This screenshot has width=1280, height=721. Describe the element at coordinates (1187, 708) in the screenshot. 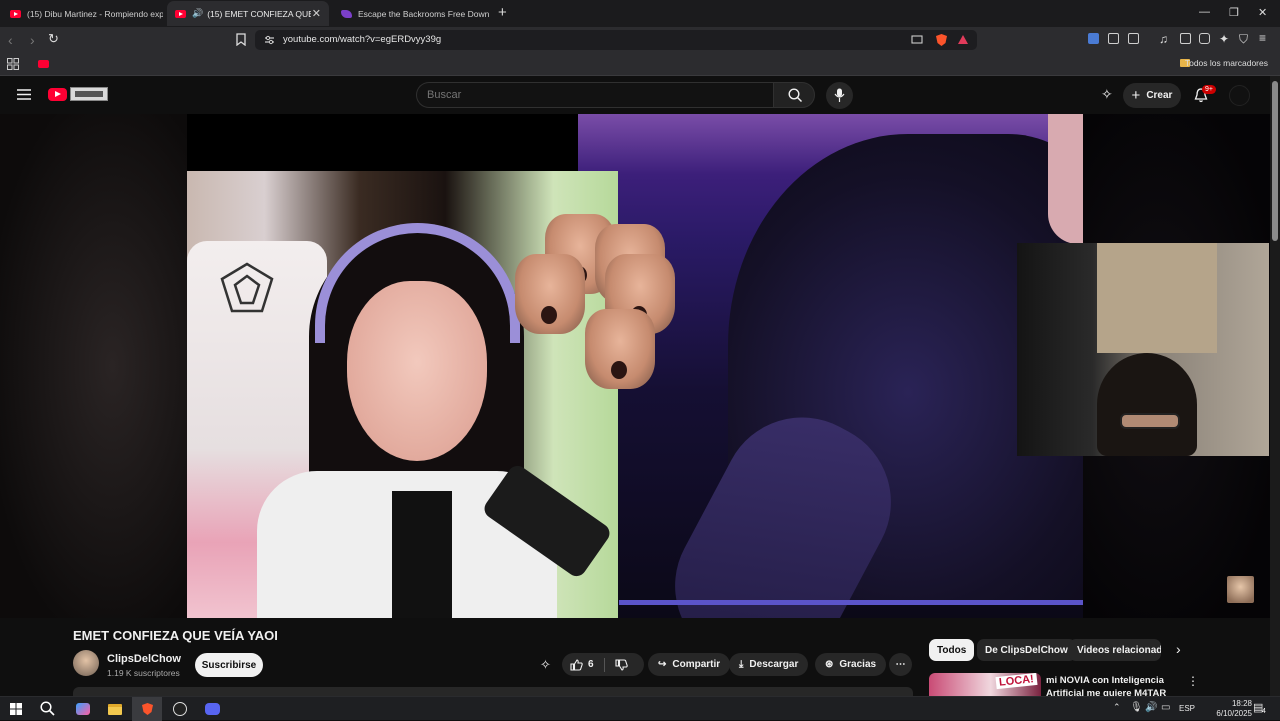

I see `language-indicator: ESP` at that location.